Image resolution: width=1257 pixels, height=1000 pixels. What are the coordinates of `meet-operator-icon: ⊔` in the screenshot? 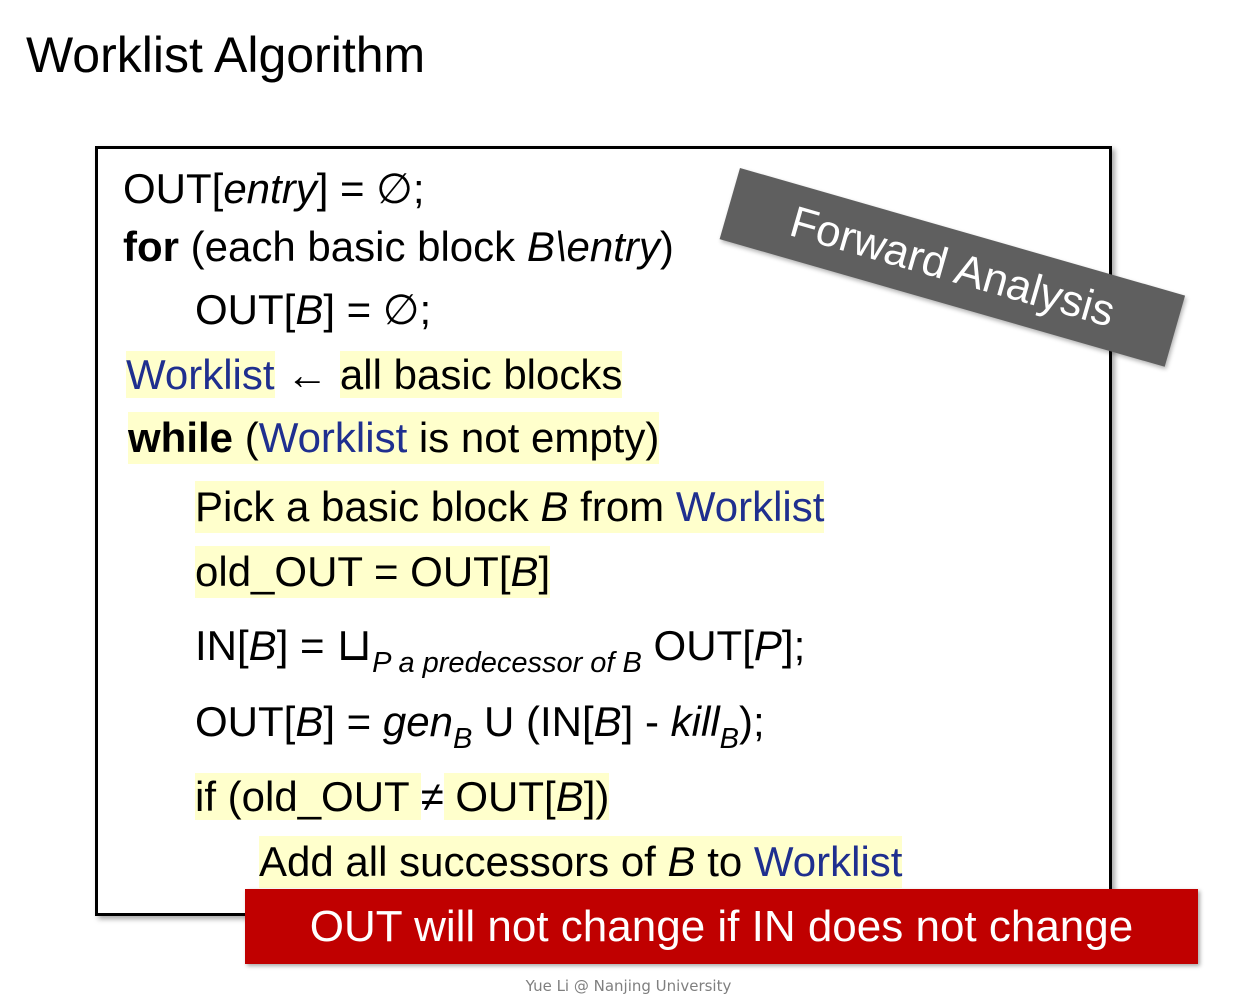 It's located at (354, 644).